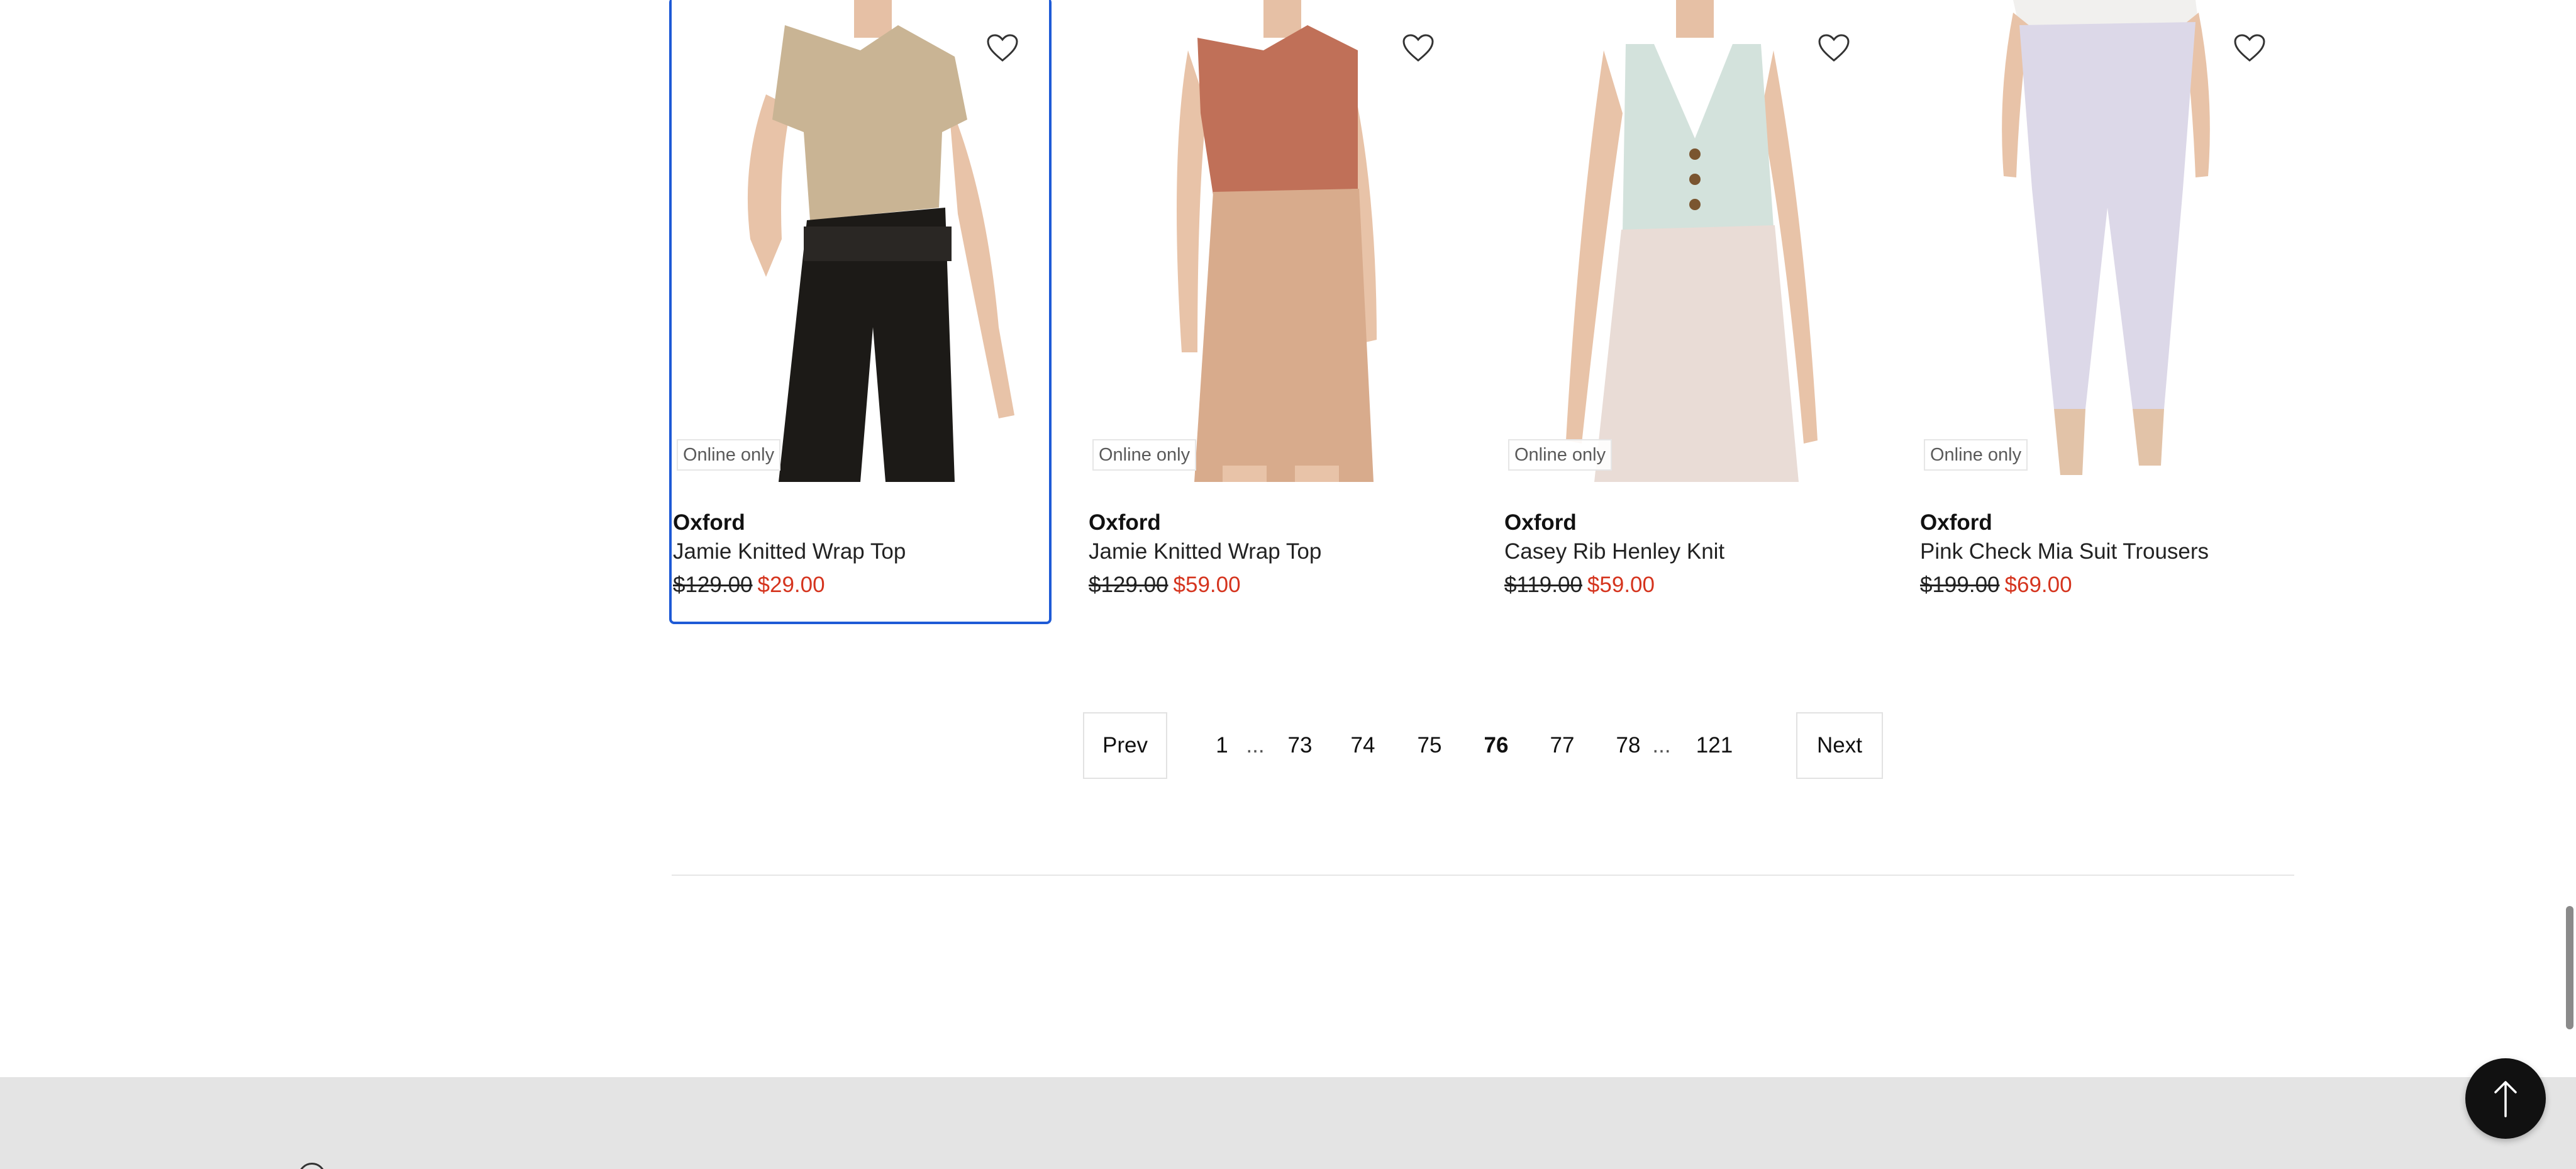  What do you see at coordinates (1543, 585) in the screenshot?
I see `was-price: $119.00` at bounding box center [1543, 585].